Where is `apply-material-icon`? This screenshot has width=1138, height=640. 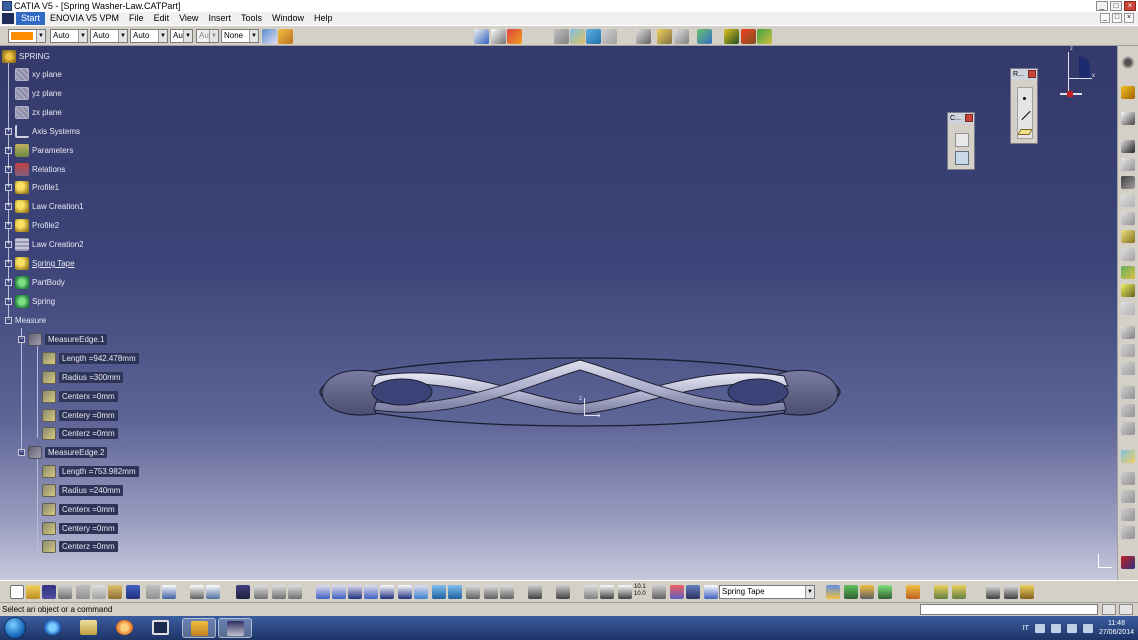
apply-material-icon is located at coordinates (481, 36).